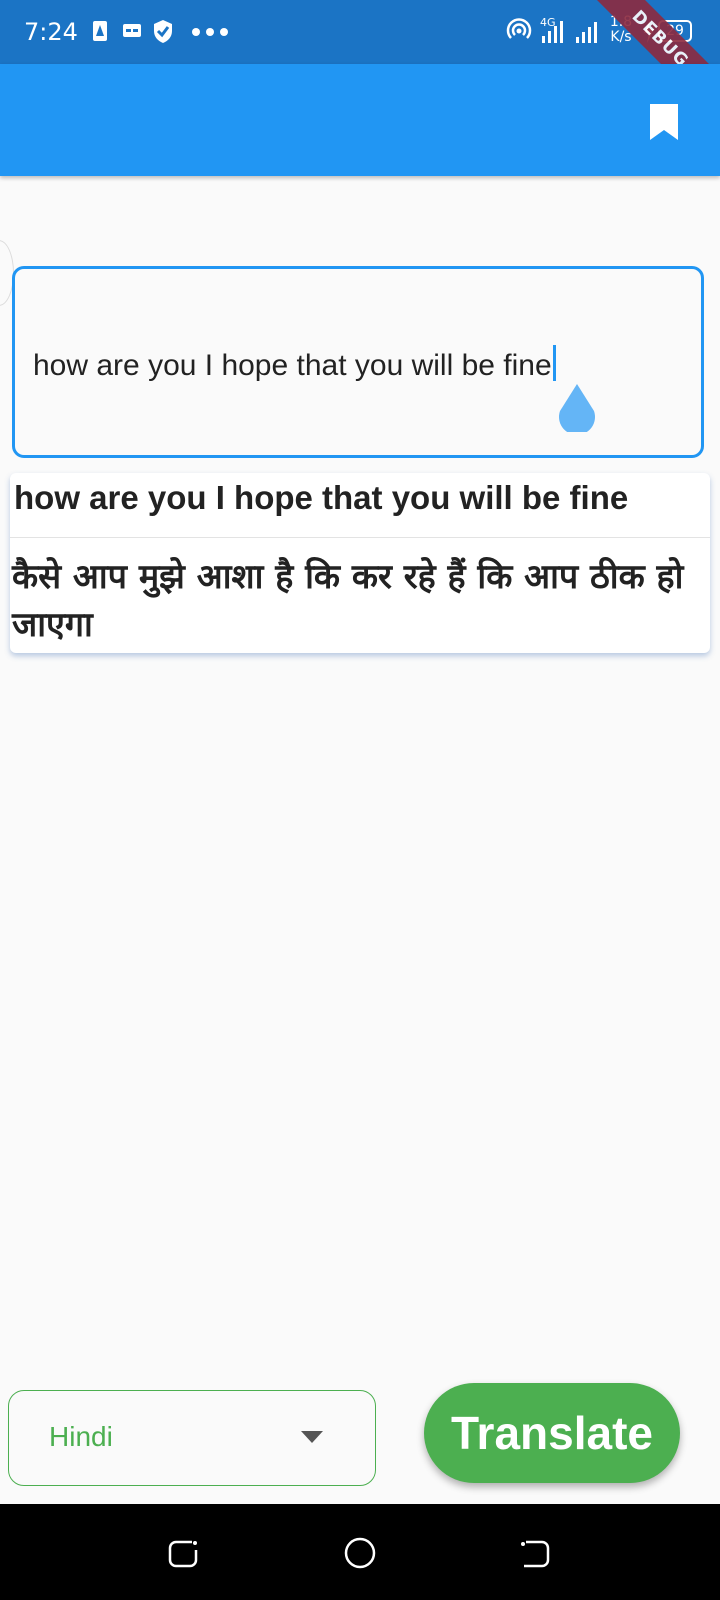  I want to click on message-icon, so click(132, 30).